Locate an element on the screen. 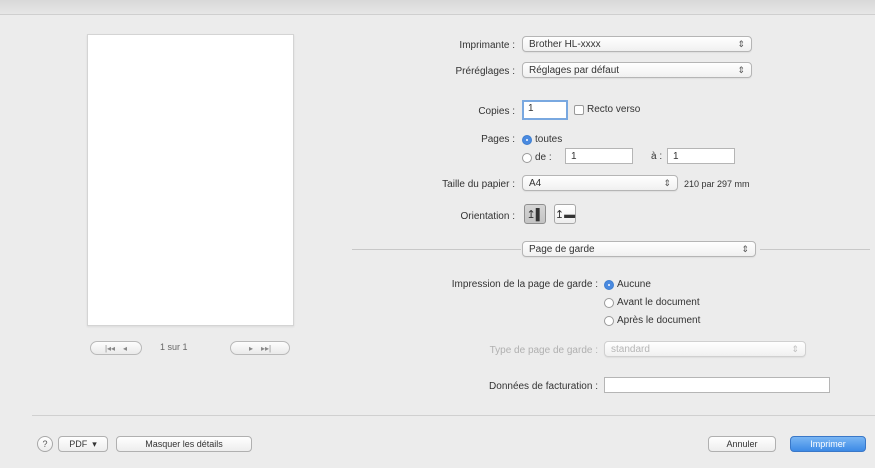 This screenshot has width=875, height=468. landscape-orientation-button: ↥▬ is located at coordinates (565, 214).